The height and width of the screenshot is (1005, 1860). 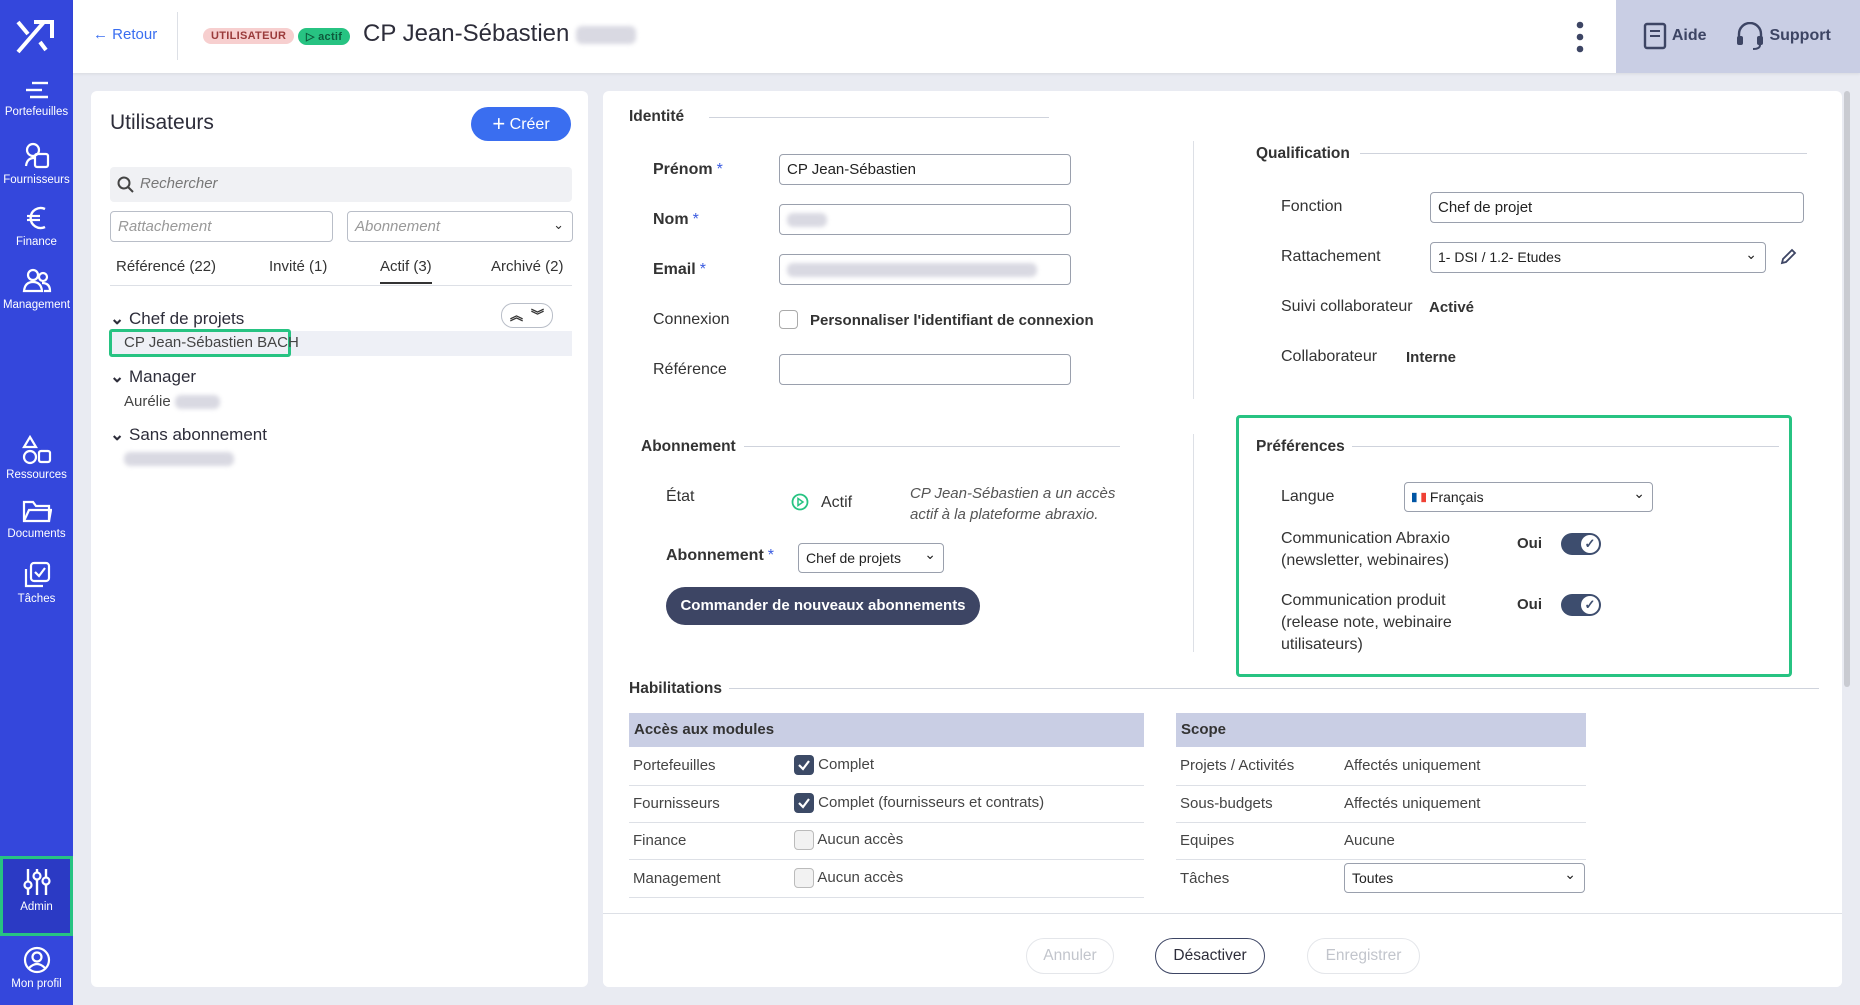 What do you see at coordinates (179, 183) in the screenshot?
I see `search-placeholder: Rechercher` at bounding box center [179, 183].